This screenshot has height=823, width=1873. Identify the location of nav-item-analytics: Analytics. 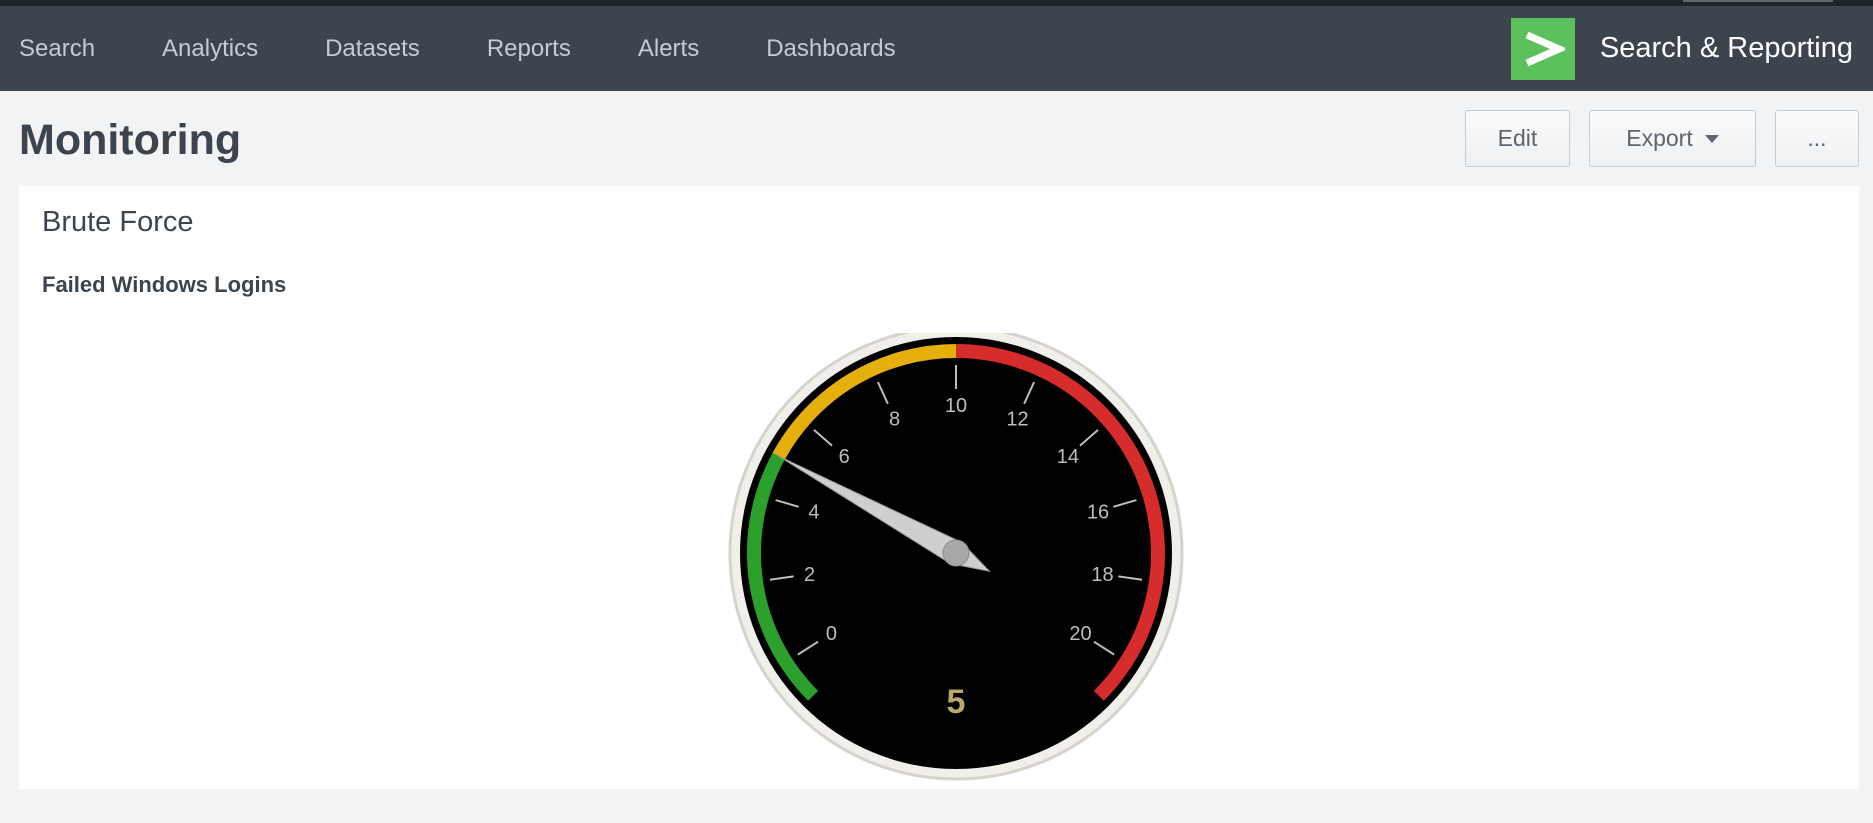
(210, 49).